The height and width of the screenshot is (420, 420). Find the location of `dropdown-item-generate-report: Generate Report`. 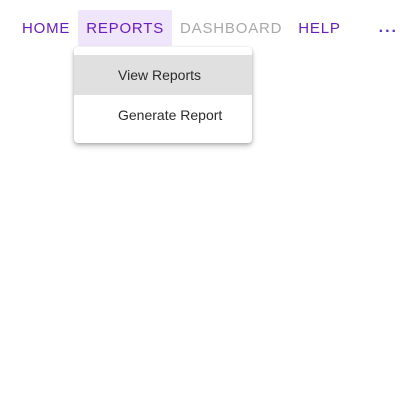

dropdown-item-generate-report: Generate Report is located at coordinates (163, 115).